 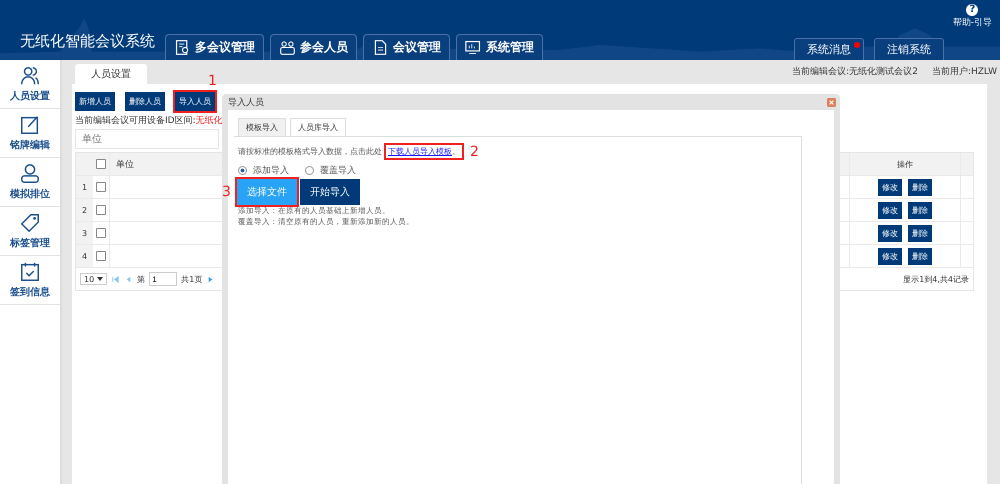 What do you see at coordinates (147, 139) in the screenshot?
I see `search-field: 单位` at bounding box center [147, 139].